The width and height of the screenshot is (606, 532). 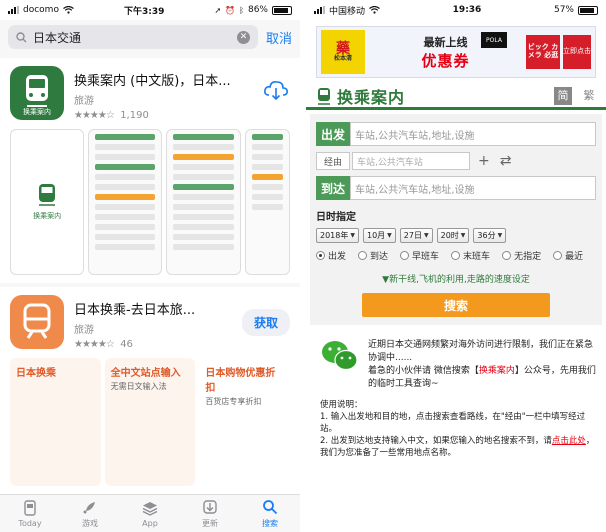 I want to click on tab-bar: Today 游戏 App 更新 搜索, so click(x=150, y=513).